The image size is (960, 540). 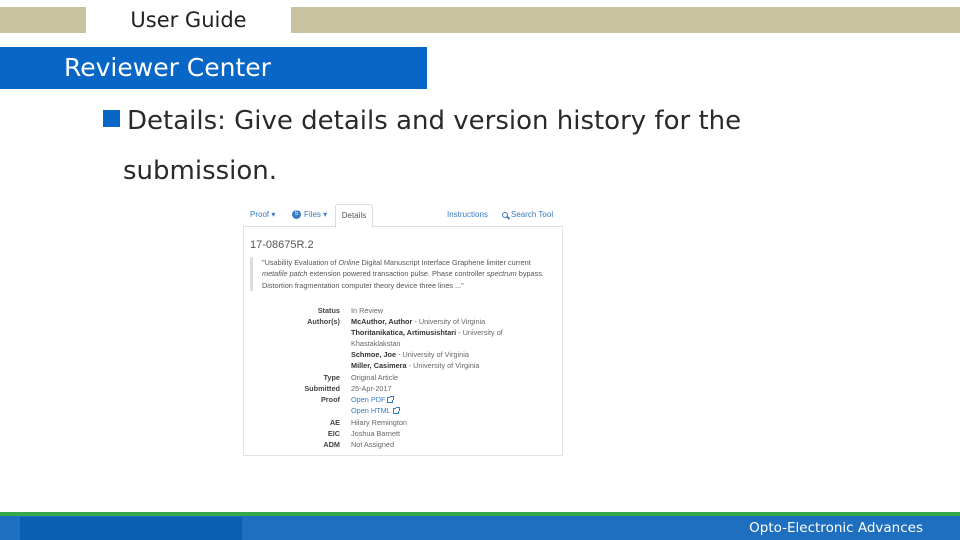 What do you see at coordinates (367, 310) in the screenshot?
I see `field-value: In Review` at bounding box center [367, 310].